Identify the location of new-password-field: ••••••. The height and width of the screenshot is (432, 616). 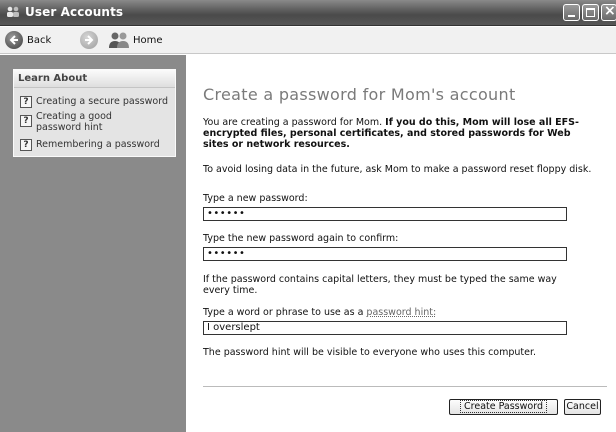
(385, 214).